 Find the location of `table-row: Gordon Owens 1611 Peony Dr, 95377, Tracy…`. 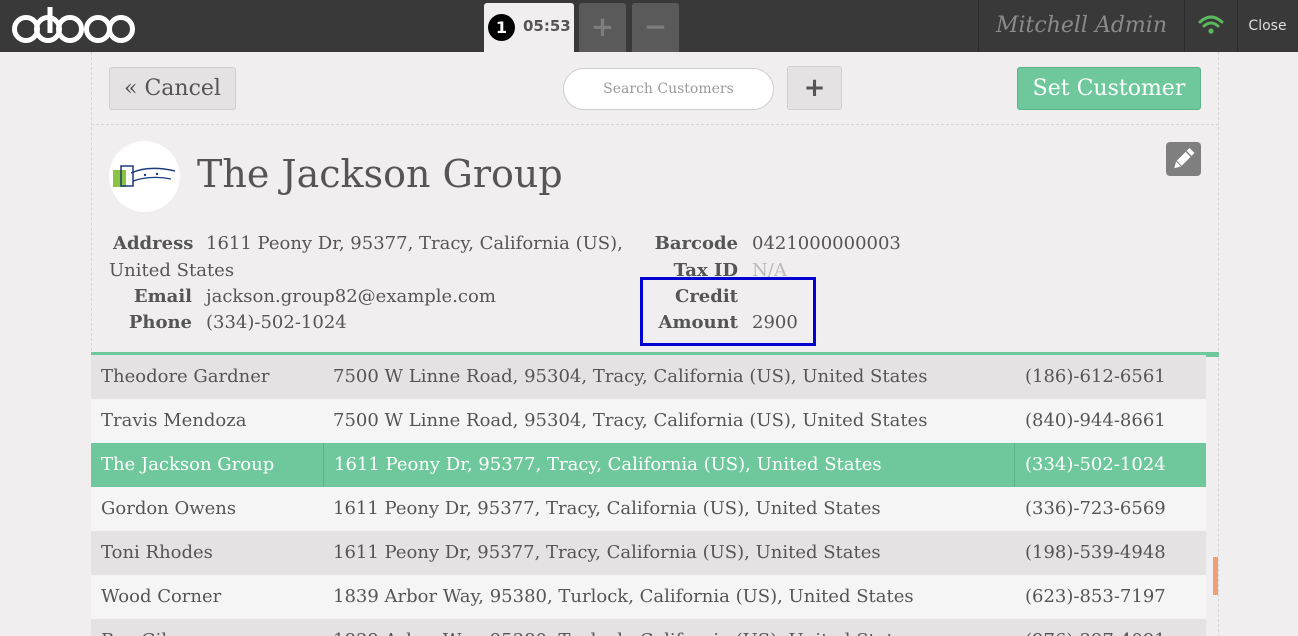

table-row: Gordon Owens 1611 Peony Dr, 95377, Tracy… is located at coordinates (648, 509).